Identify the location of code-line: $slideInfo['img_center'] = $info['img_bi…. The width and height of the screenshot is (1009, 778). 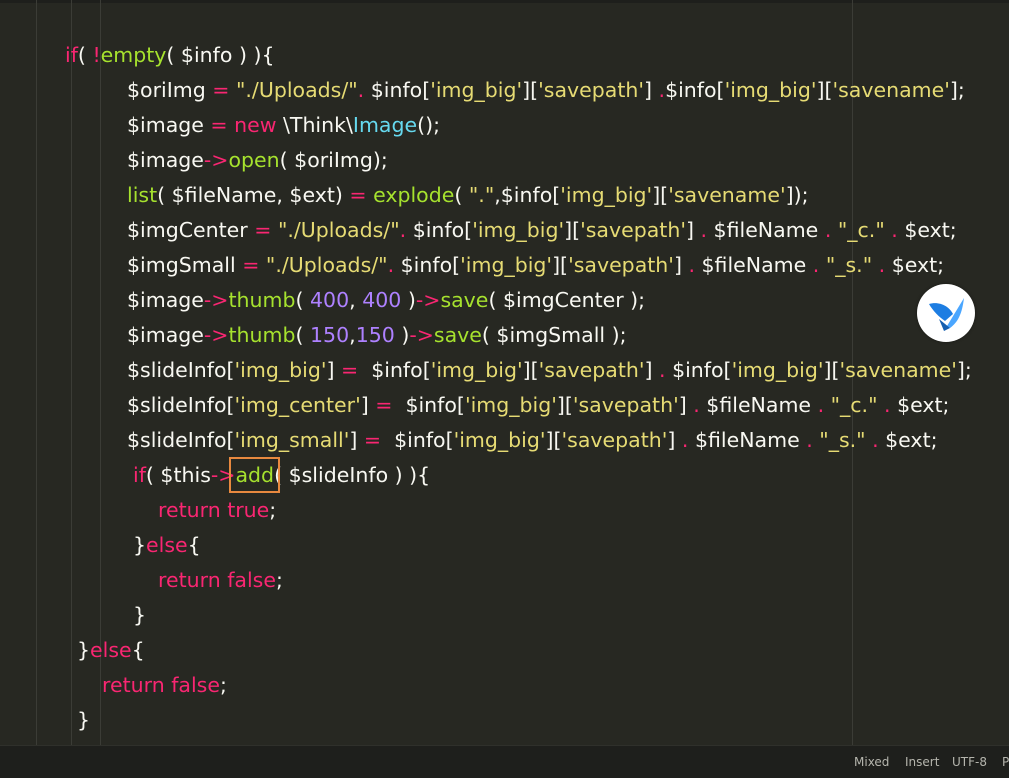
(538, 405).